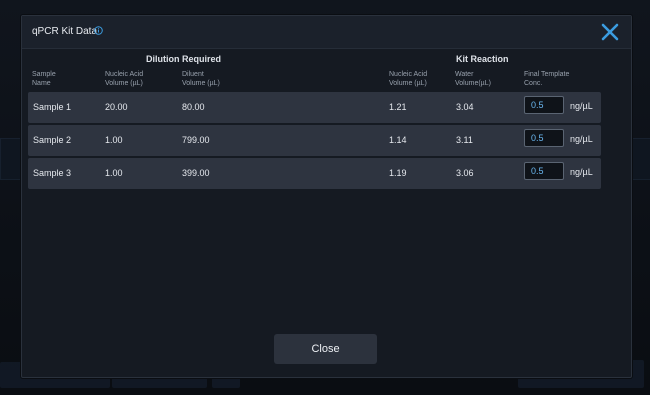 The height and width of the screenshot is (395, 650). What do you see at coordinates (325, 349) in the screenshot?
I see `close-button: Close` at bounding box center [325, 349].